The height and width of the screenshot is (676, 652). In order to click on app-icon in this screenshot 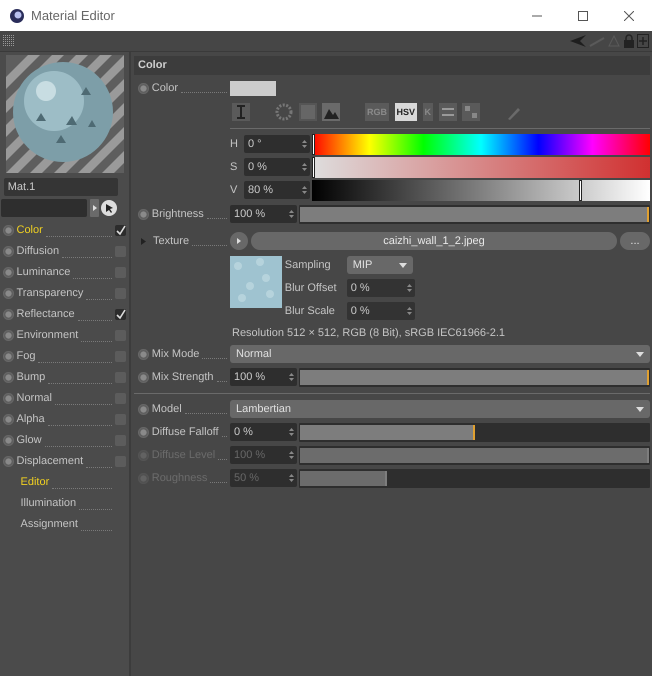, I will do `click(17, 16)`.